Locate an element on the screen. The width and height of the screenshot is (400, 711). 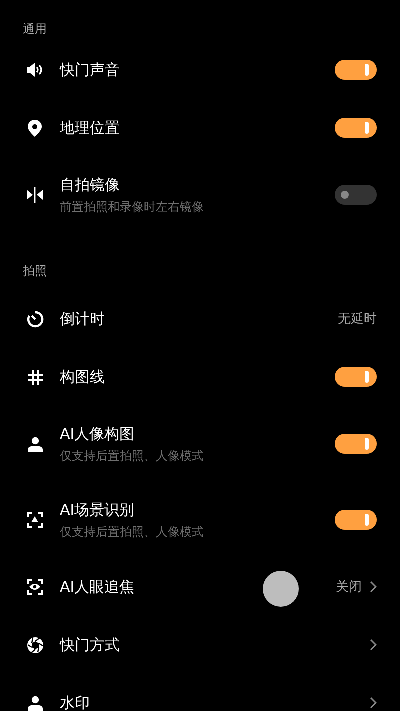
setting-label: 地理位置 is located at coordinates (90, 128).